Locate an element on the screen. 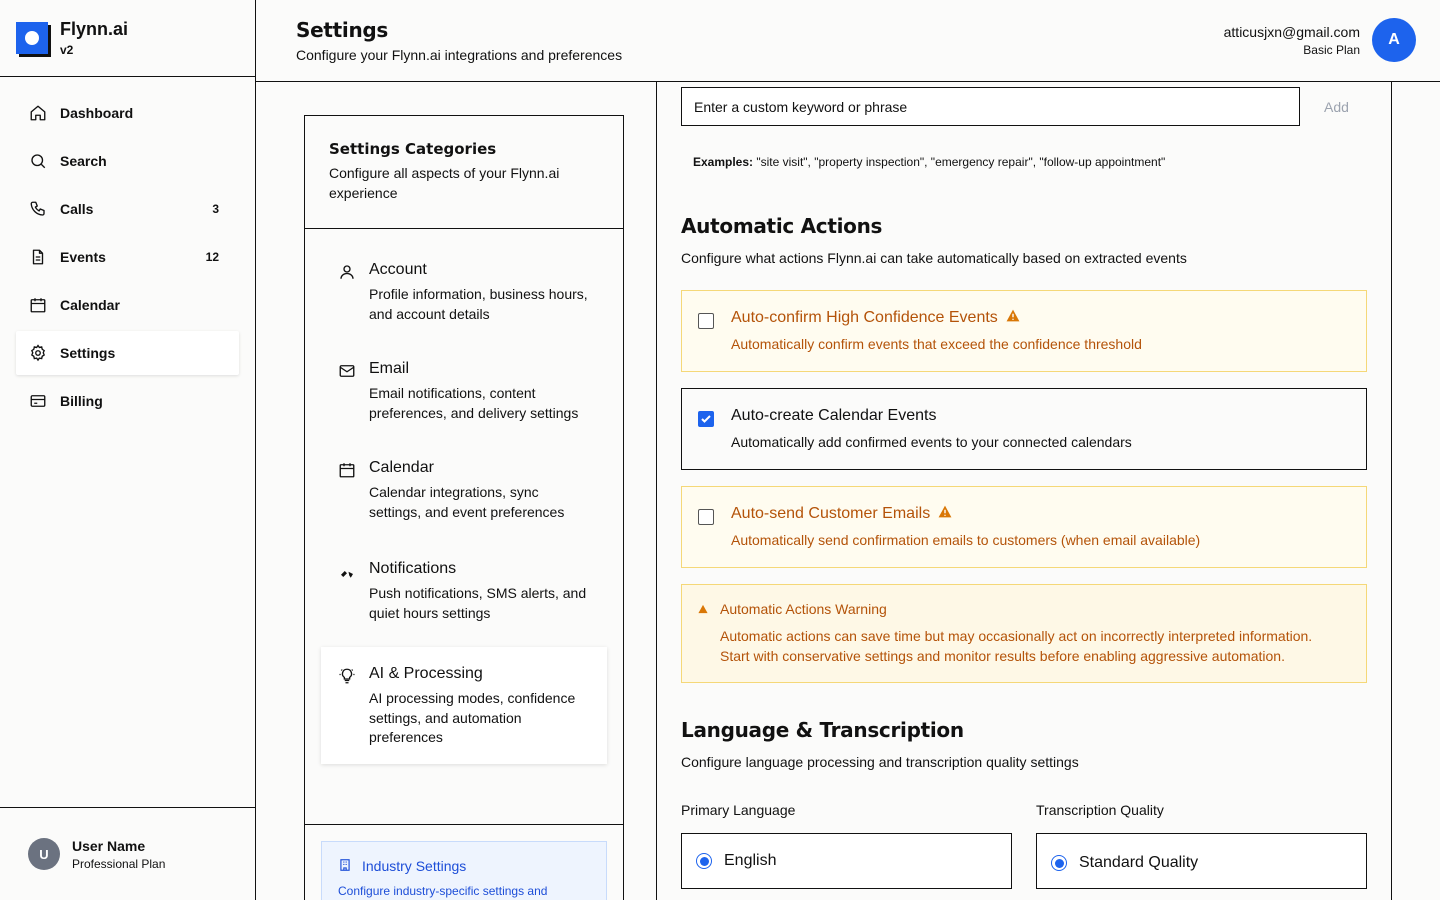 This screenshot has width=1440, height=900. warning-title: Automatic Actions Warning is located at coordinates (803, 609).